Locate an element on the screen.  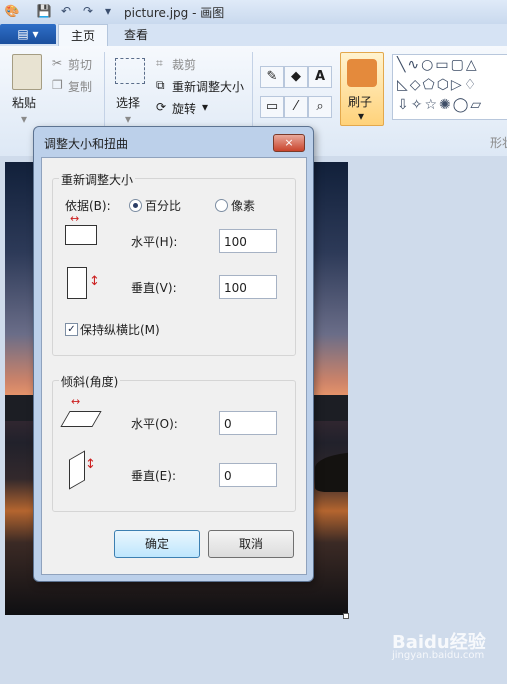
shapes-gallery: ╲∿○▭▢△ ◺◇⬠⬡▷♢ ⇩✧☆✺◯▱ is located at coordinates (449, 87).